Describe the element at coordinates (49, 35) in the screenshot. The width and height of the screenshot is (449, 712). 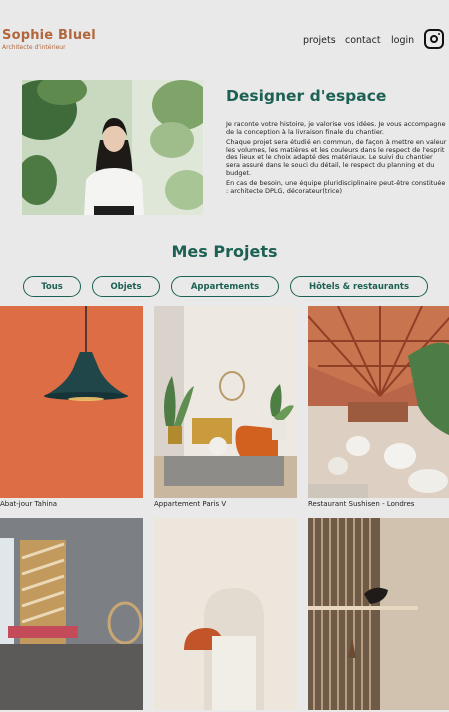
I see `logo-name: Sophie Bluel` at that location.